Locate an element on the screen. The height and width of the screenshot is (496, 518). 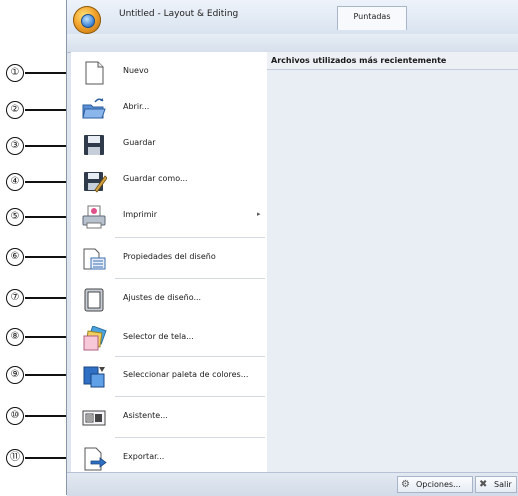
callout-number: ③ is located at coordinates (15, 146).